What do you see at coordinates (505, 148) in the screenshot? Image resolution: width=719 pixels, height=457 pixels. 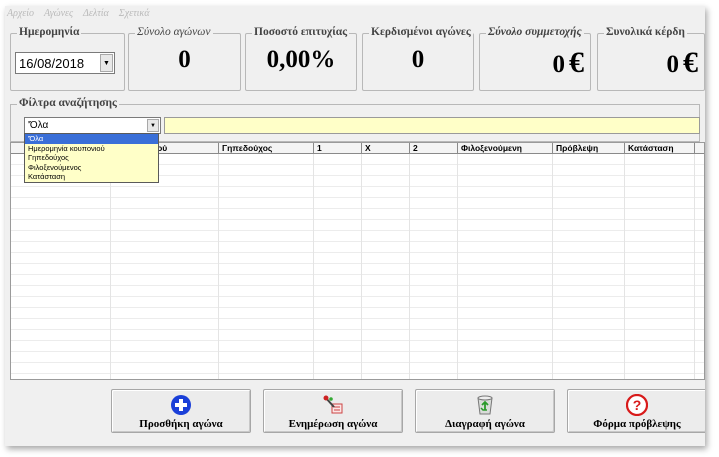 I see `column-header-away: Φιλοξενούμενη` at bounding box center [505, 148].